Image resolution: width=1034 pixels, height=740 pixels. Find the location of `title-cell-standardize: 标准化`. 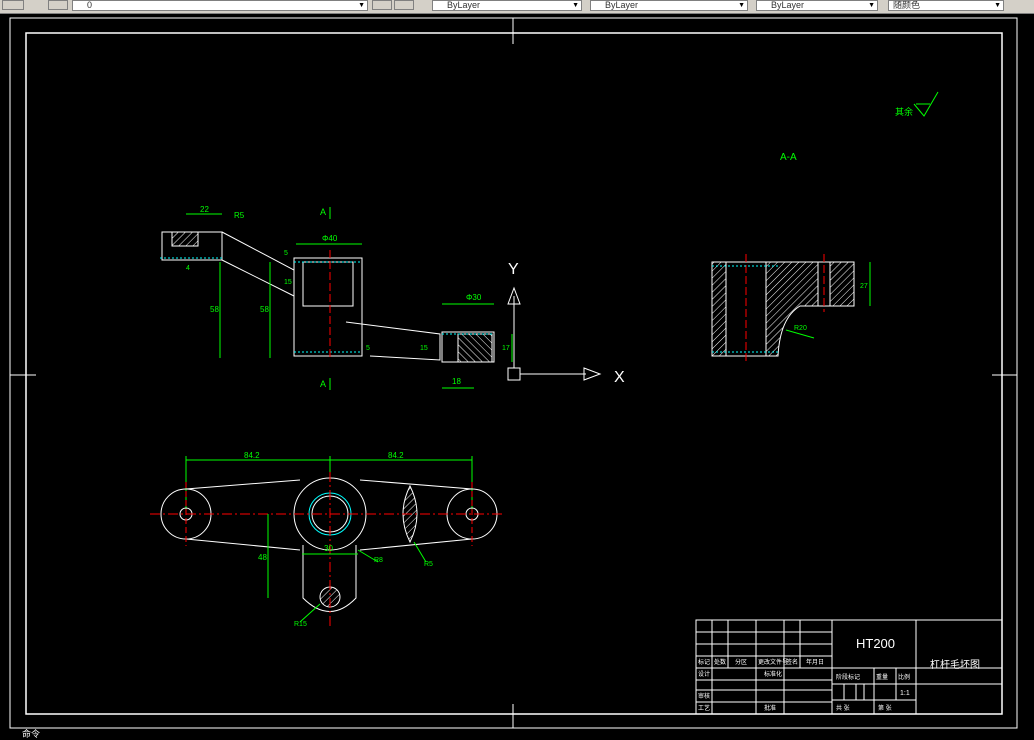

title-cell-standardize: 标准化 is located at coordinates (773, 674).